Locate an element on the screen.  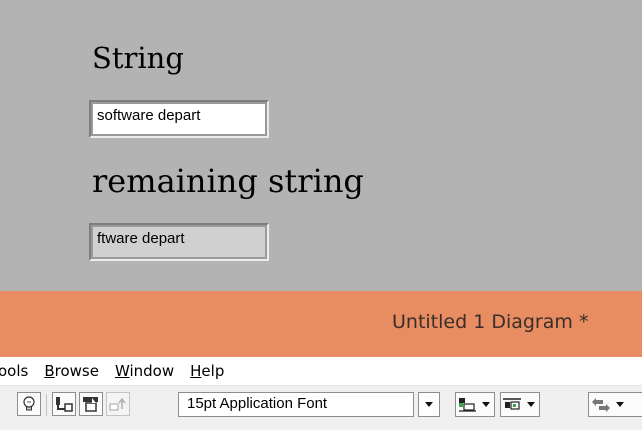
menu-help-key: H is located at coordinates (196, 371).